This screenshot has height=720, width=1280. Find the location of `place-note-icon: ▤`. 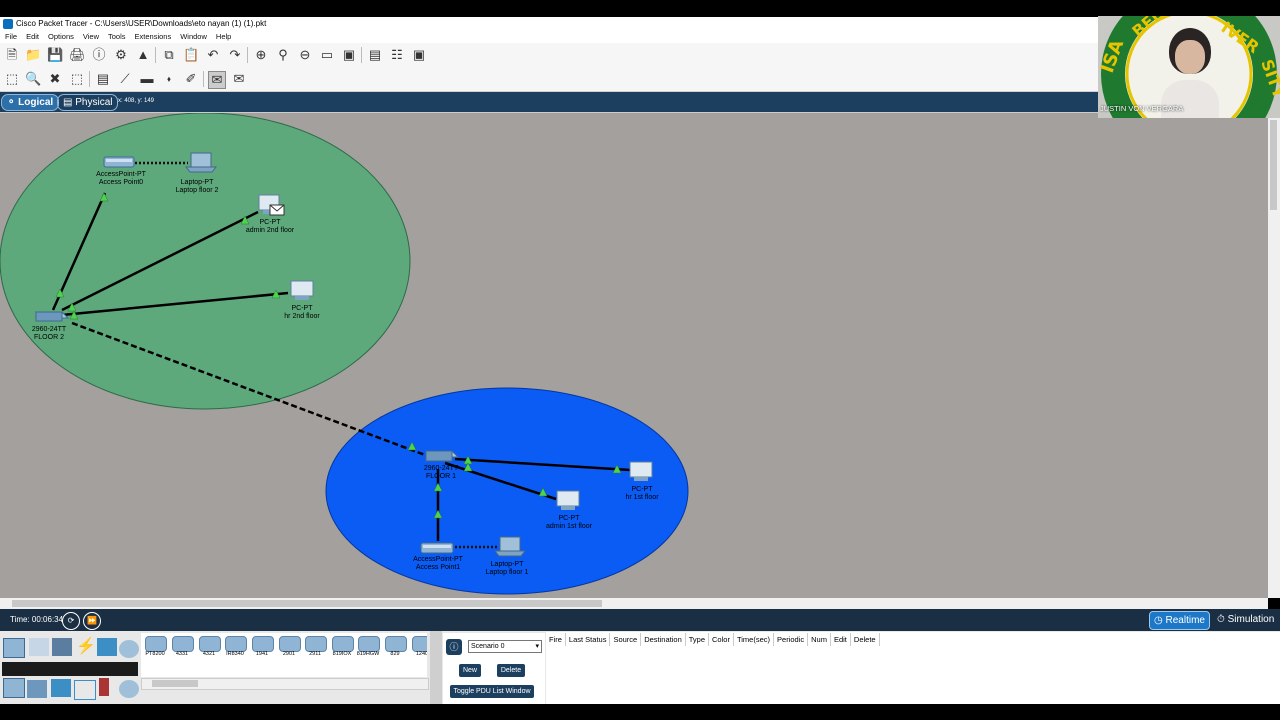

place-note-icon: ▤ is located at coordinates (103, 79).